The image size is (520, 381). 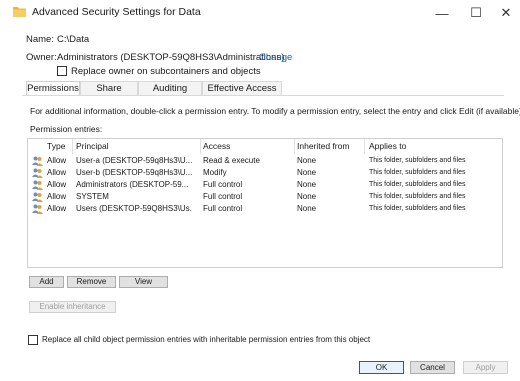 What do you see at coordinates (485, 367) in the screenshot?
I see `apply-button: Apply` at bounding box center [485, 367].